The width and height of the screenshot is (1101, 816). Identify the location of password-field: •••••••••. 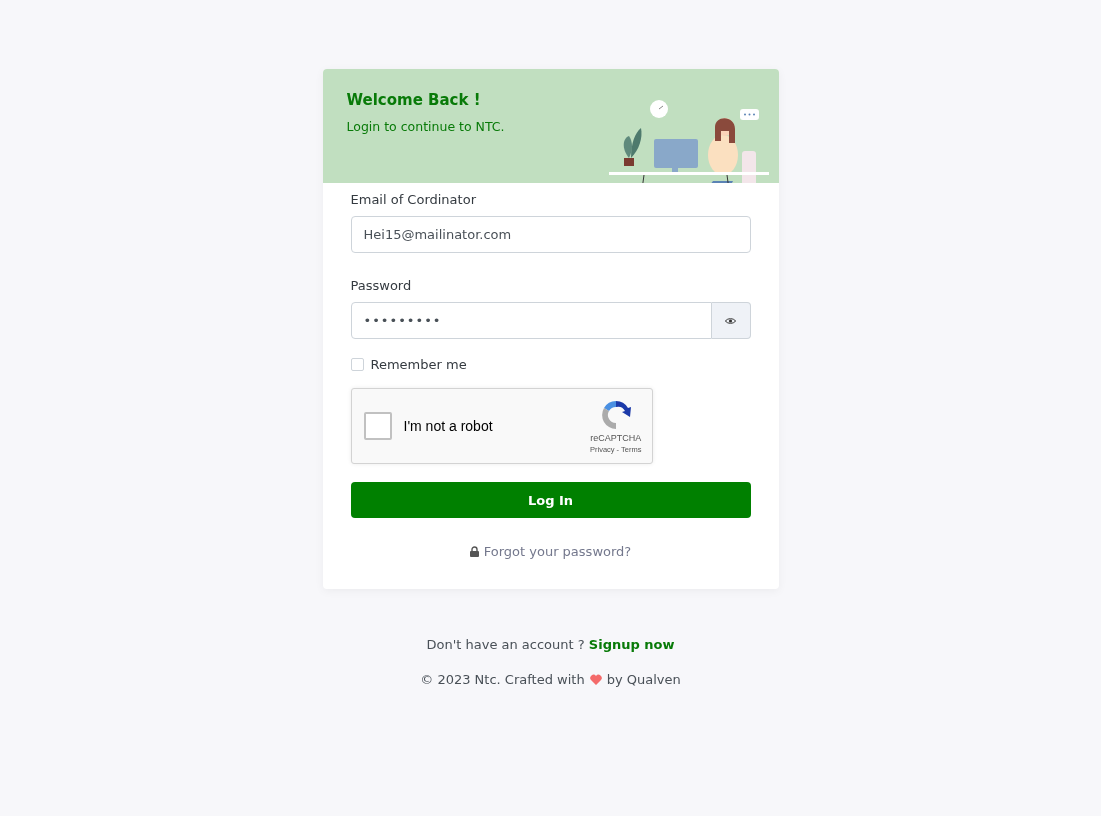
(531, 320).